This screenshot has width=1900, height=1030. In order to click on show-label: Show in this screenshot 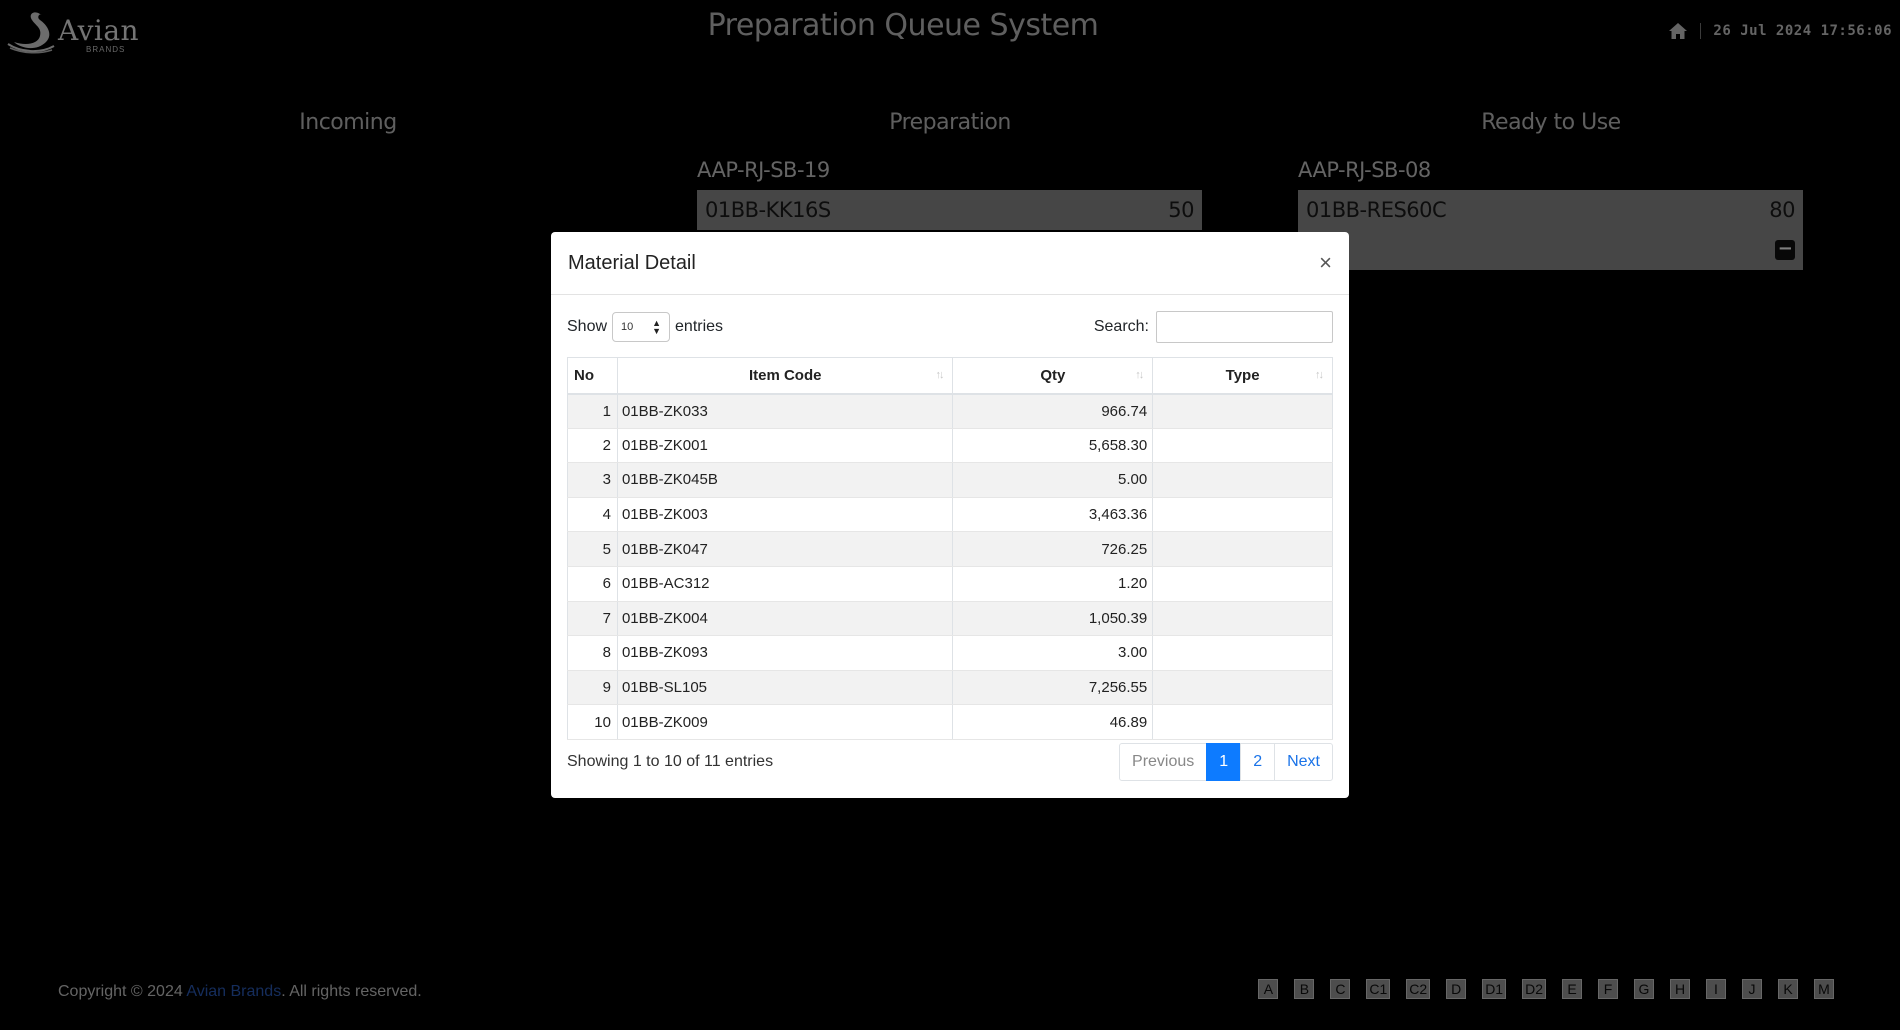, I will do `click(587, 326)`.